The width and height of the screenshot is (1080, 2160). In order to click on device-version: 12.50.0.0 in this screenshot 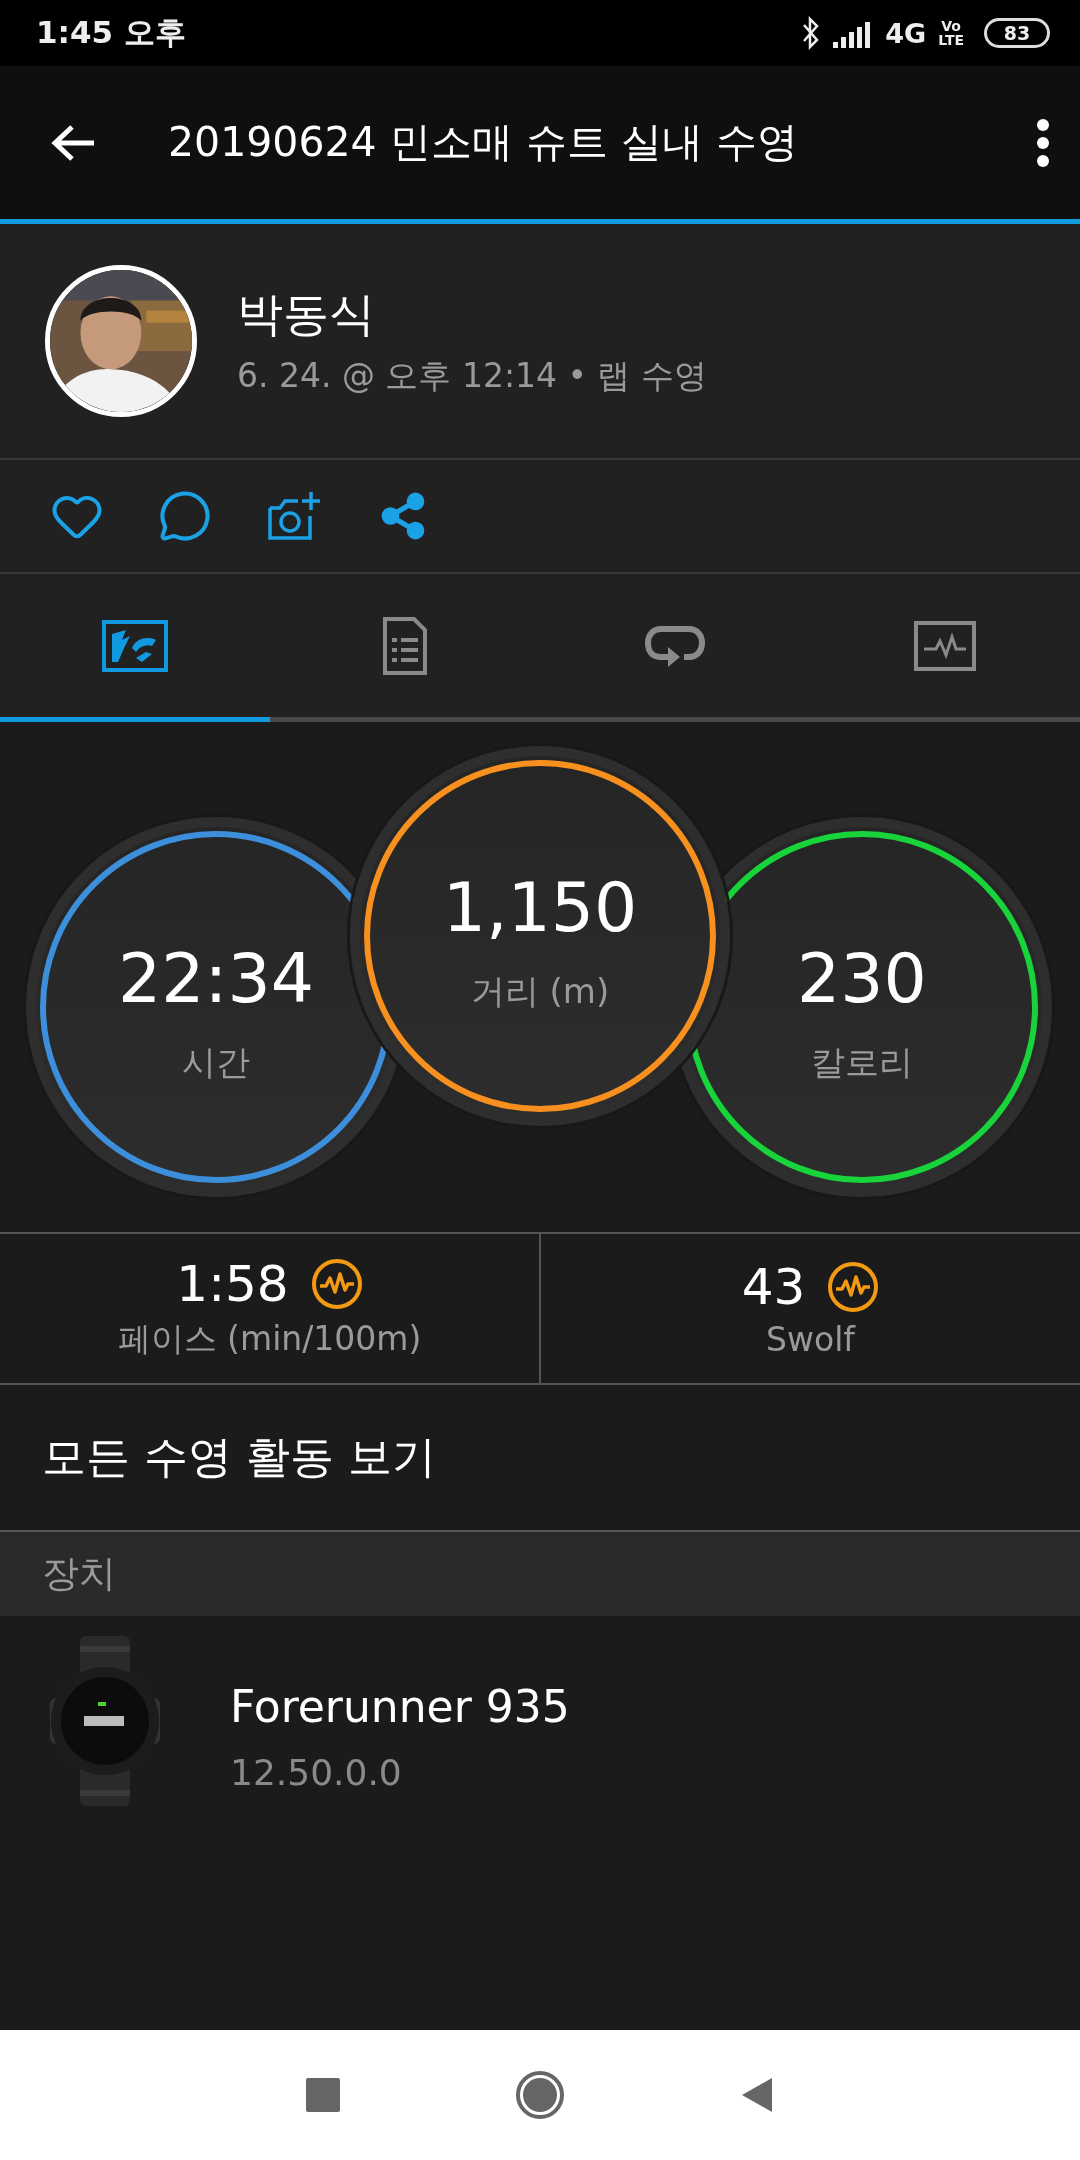, I will do `click(316, 1772)`.